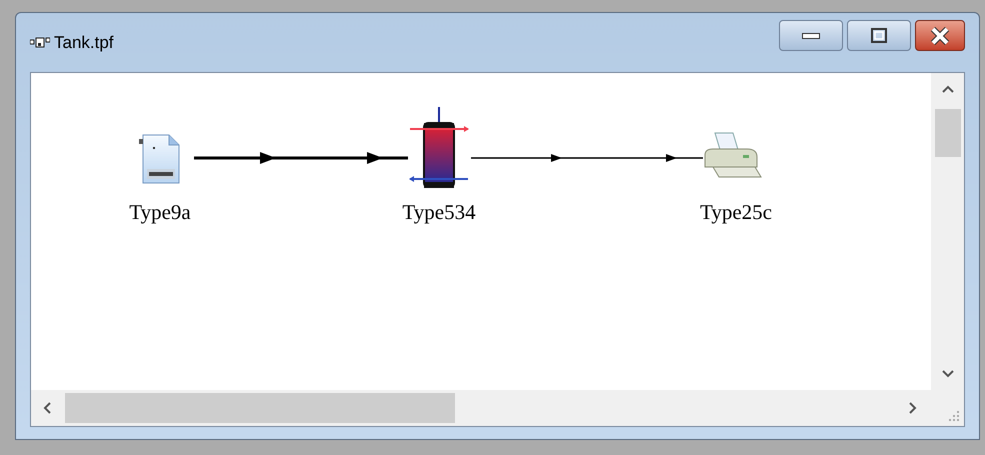  Describe the element at coordinates (439, 212) in the screenshot. I see `node-label: Type534` at that location.